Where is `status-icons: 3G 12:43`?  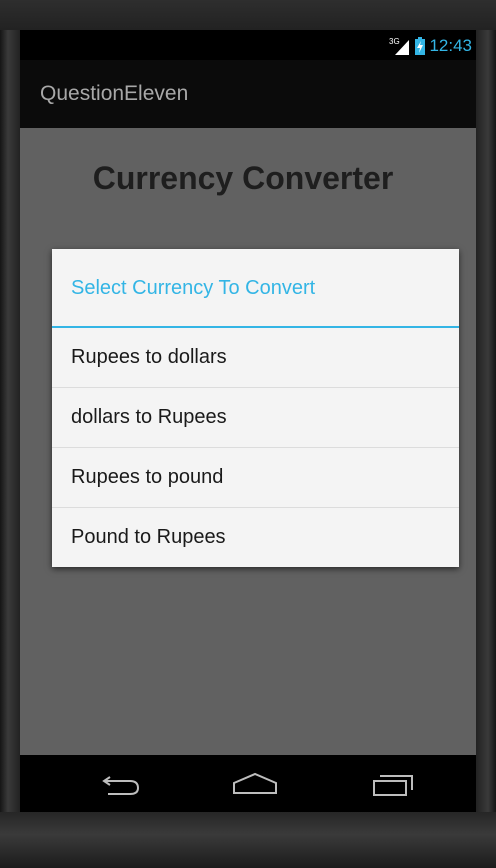 status-icons: 3G 12:43 is located at coordinates (430, 46).